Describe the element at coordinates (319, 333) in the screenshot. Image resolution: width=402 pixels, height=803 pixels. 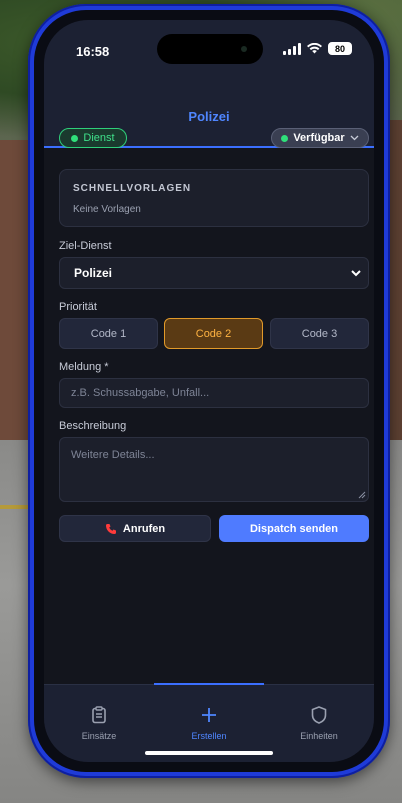
I see `priority-code-3-button: Code 3` at that location.